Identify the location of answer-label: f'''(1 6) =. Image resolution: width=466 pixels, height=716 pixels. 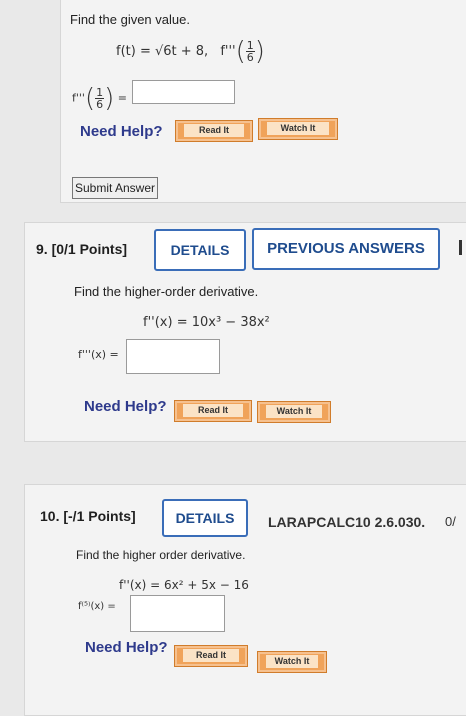
(99, 98).